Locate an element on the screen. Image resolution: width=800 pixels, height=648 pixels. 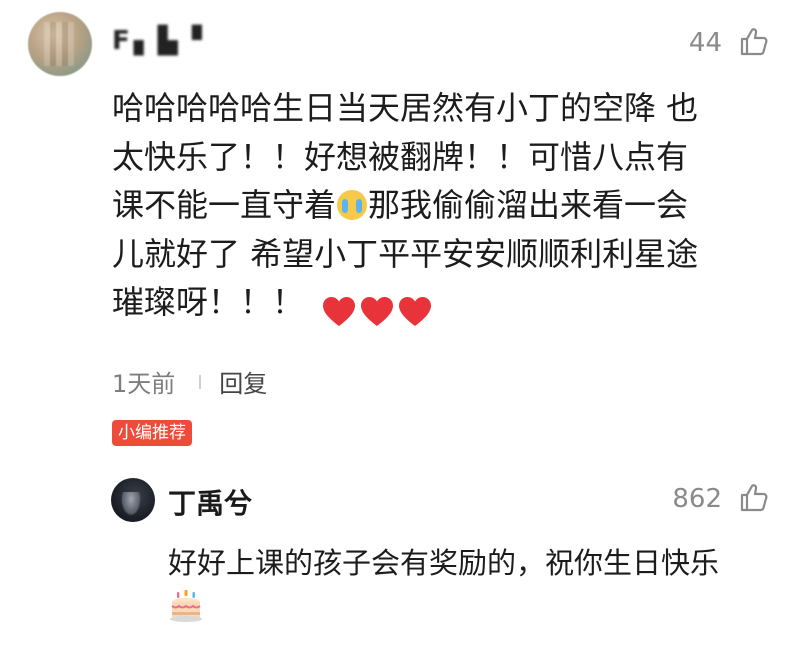
comment-line: 那我偷偷溜出来看一会 is located at coordinates (528, 205).